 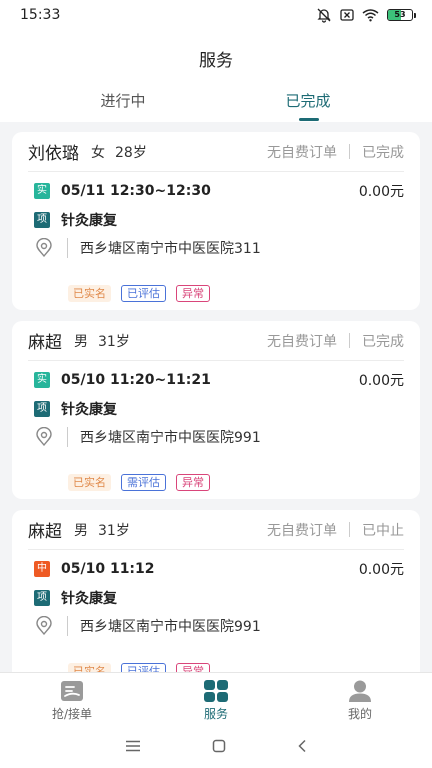 I want to click on service-time: 05/10 11:20~11:21, so click(x=136, y=380).